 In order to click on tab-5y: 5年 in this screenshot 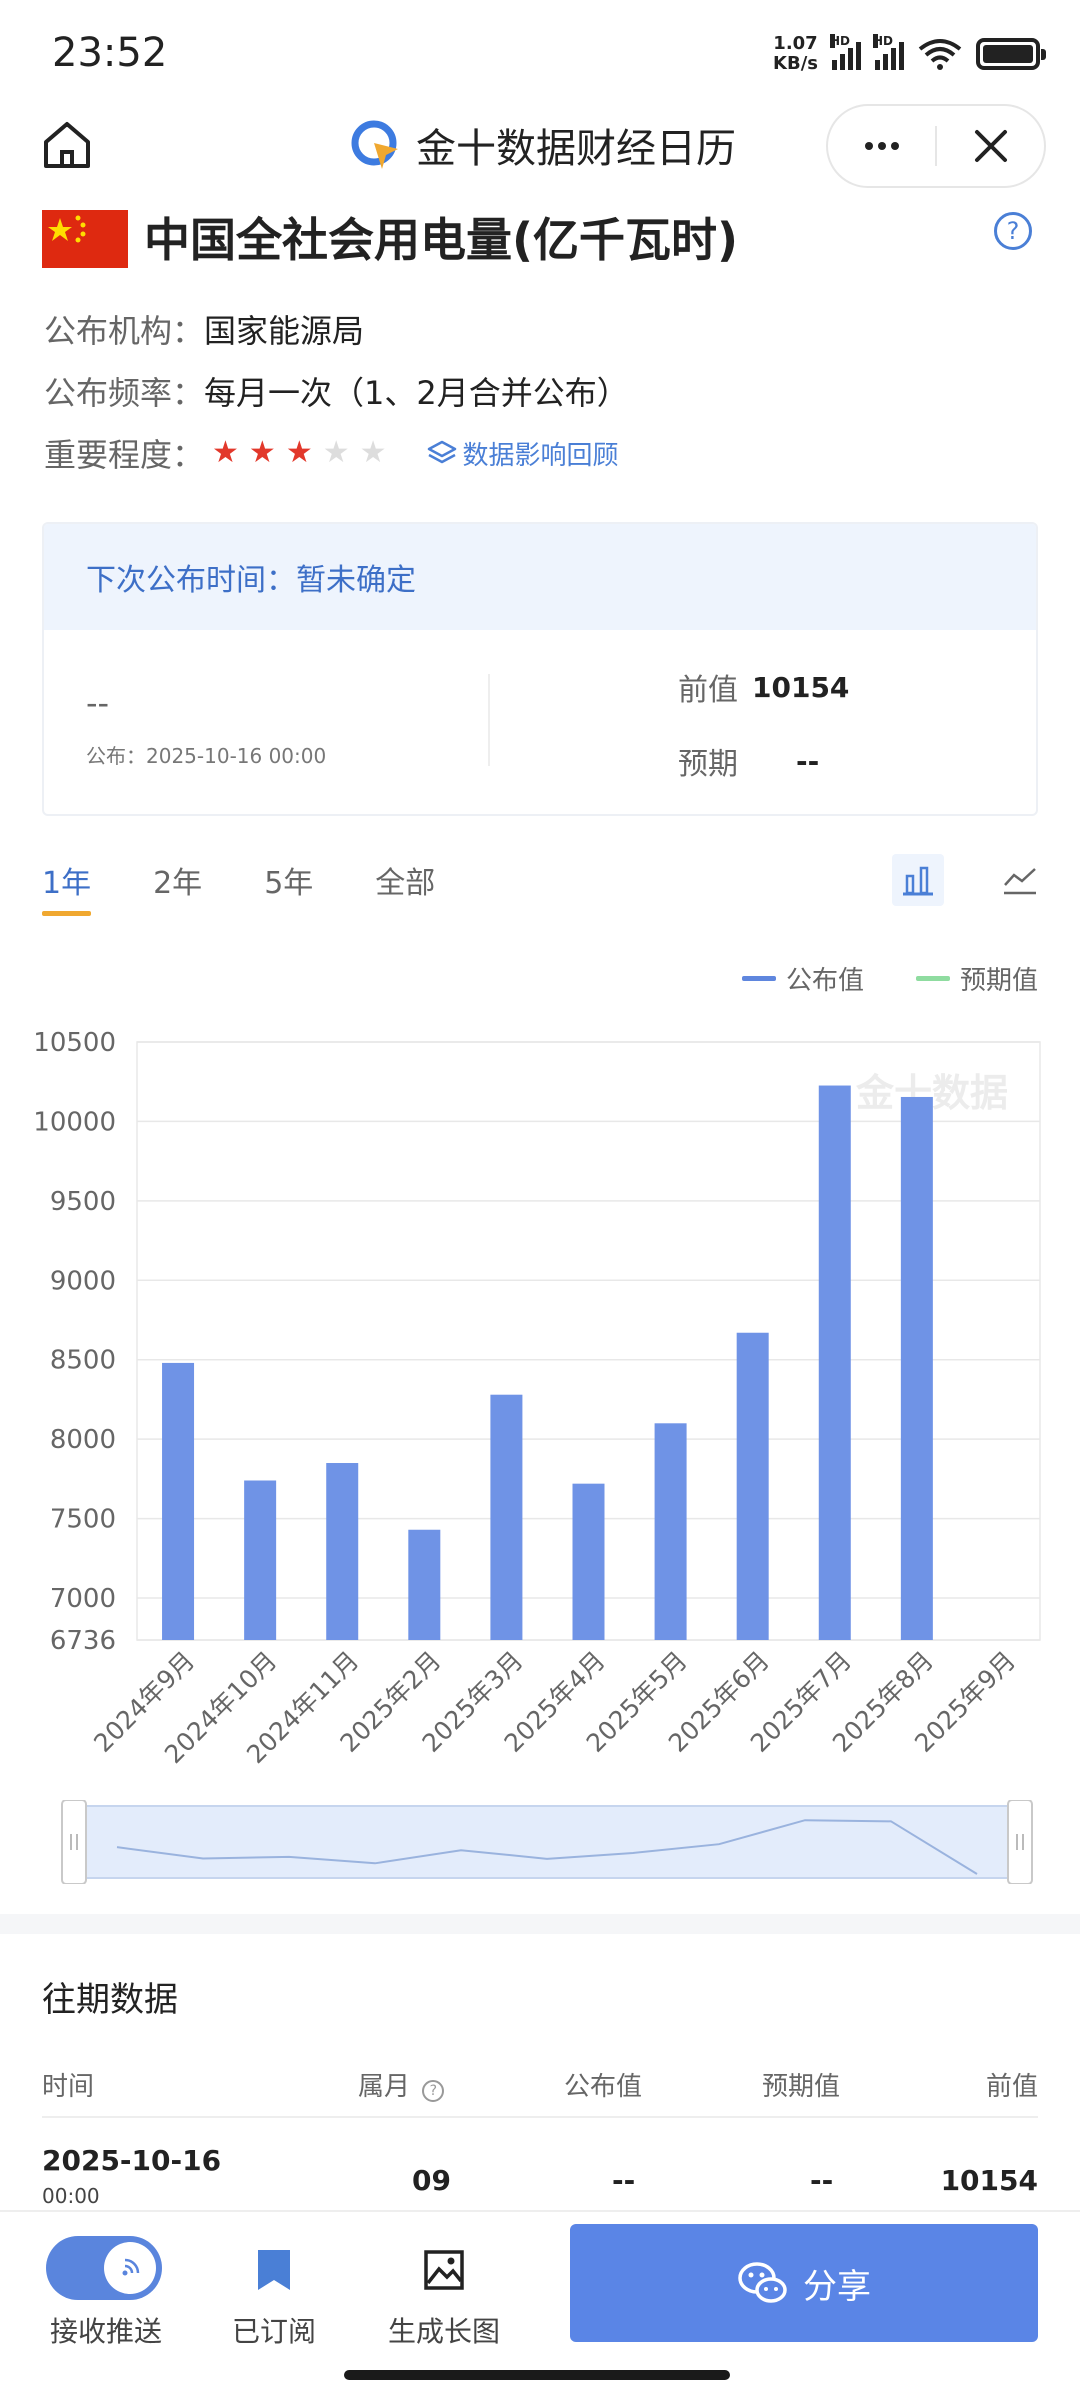, I will do `click(288, 887)`.